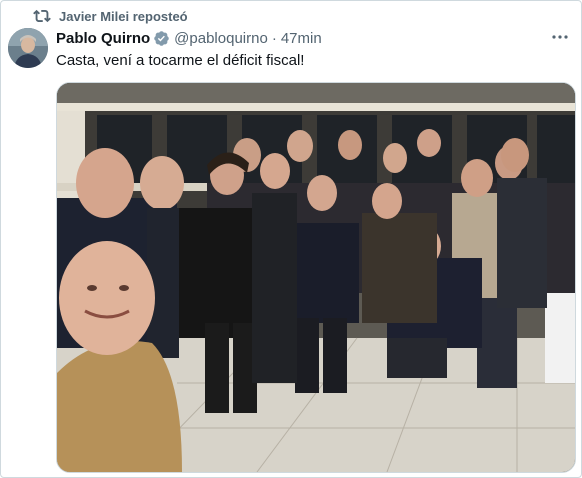 The height and width of the screenshot is (478, 582). I want to click on tweet-header: Pablo Quirno @pabloquirno · 47min, so click(189, 38).